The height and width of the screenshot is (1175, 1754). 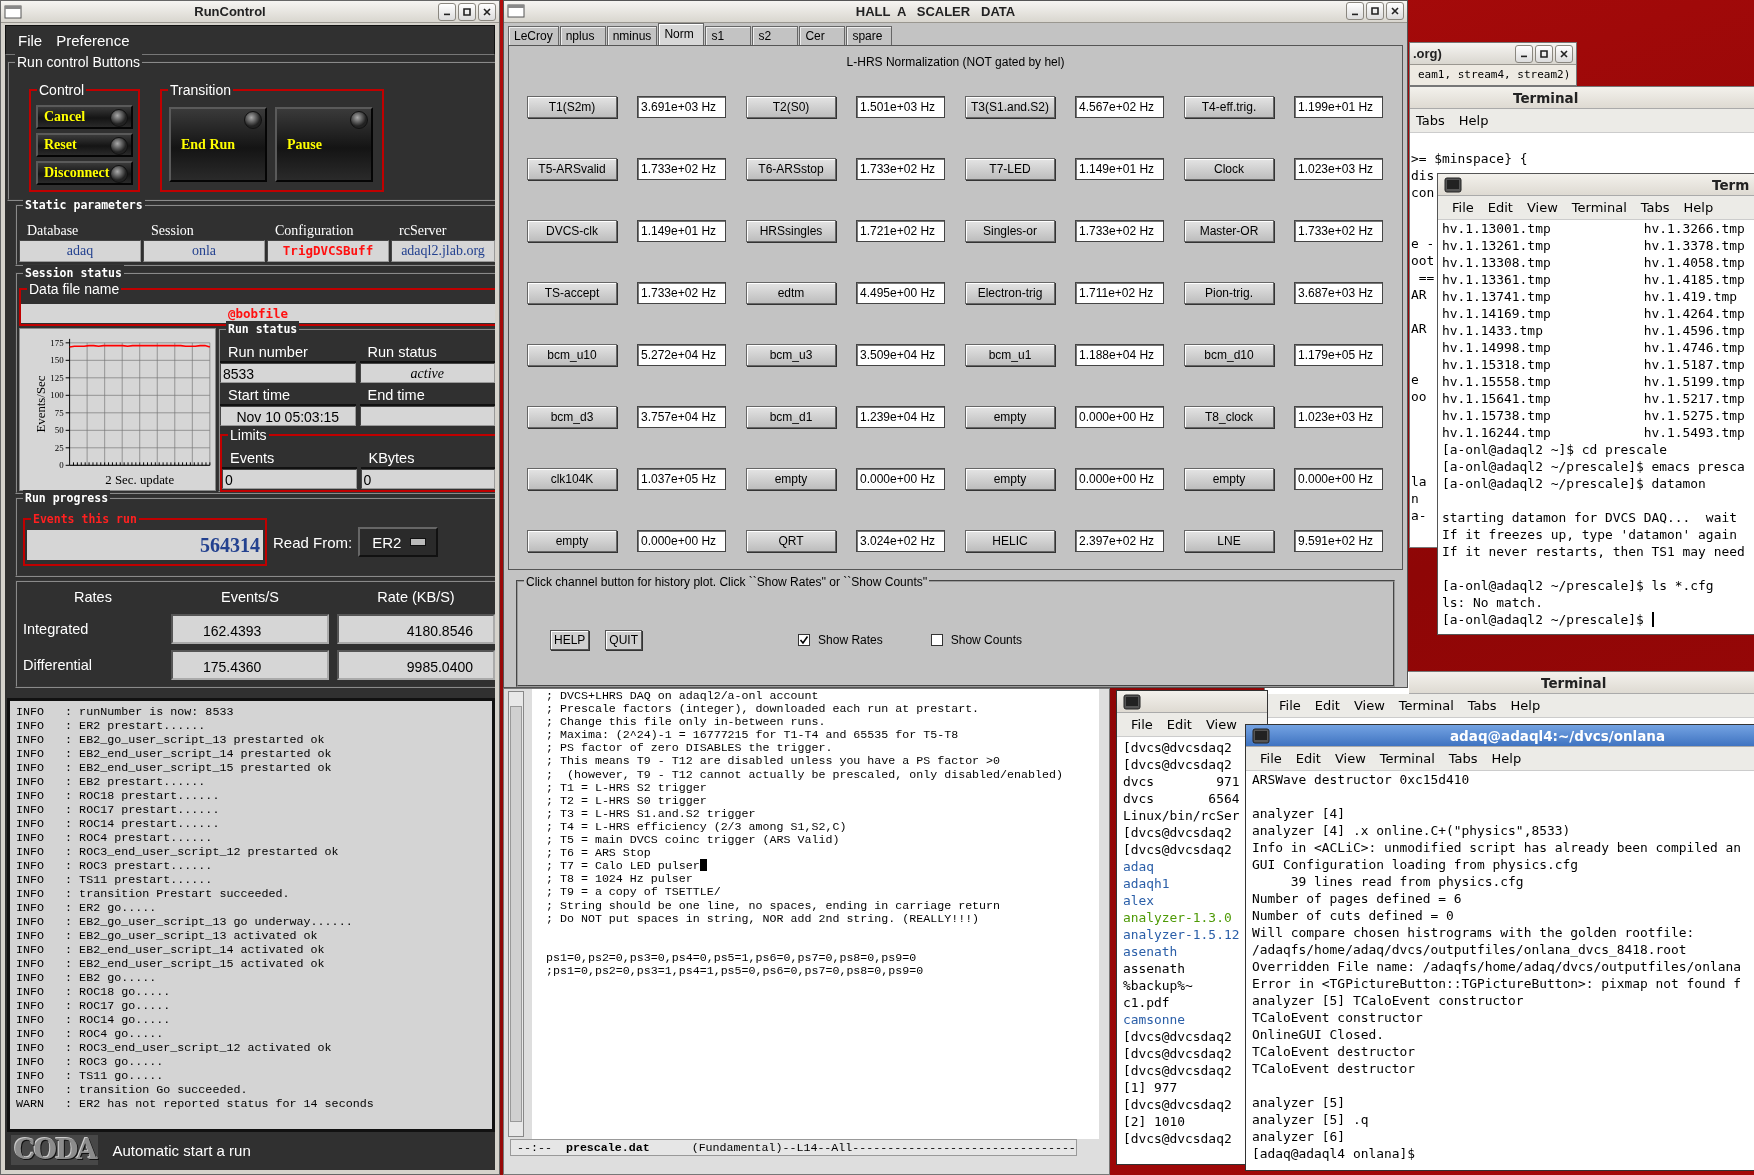 What do you see at coordinates (624, 640) in the screenshot?
I see `dialog-button: QUIT` at bounding box center [624, 640].